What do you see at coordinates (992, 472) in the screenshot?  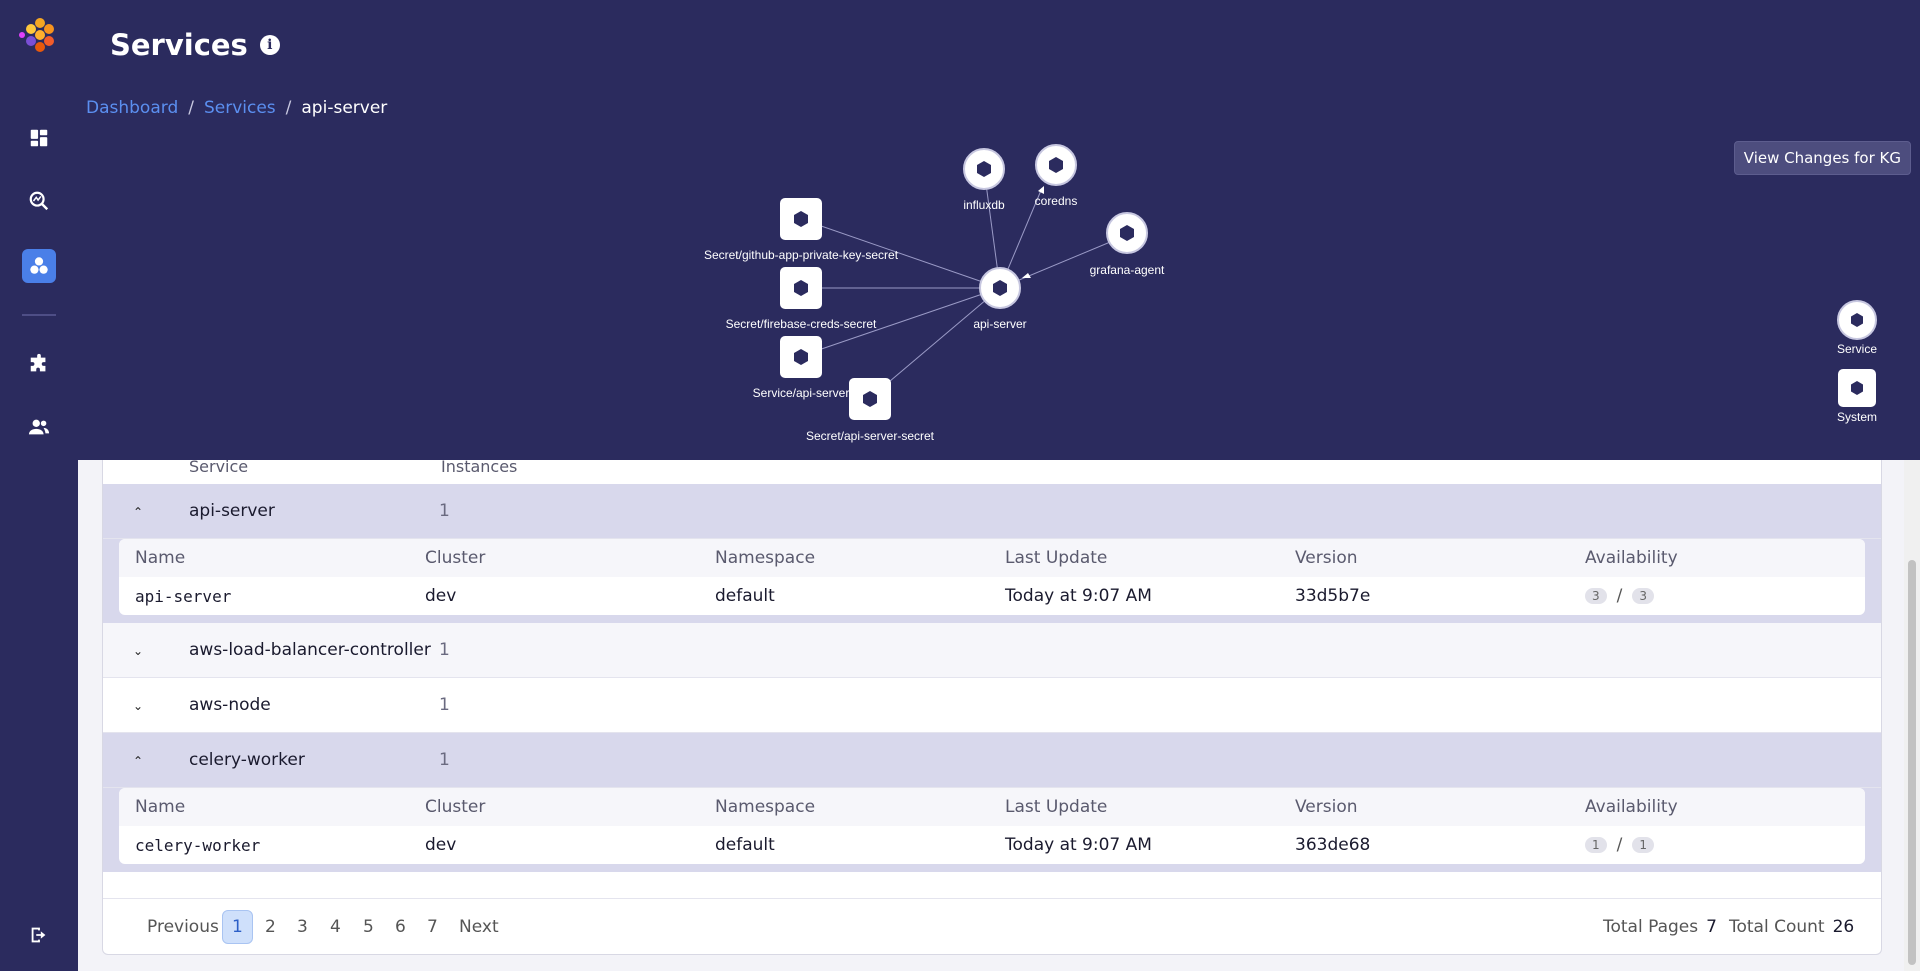 I see `table-header: Service Instances` at bounding box center [992, 472].